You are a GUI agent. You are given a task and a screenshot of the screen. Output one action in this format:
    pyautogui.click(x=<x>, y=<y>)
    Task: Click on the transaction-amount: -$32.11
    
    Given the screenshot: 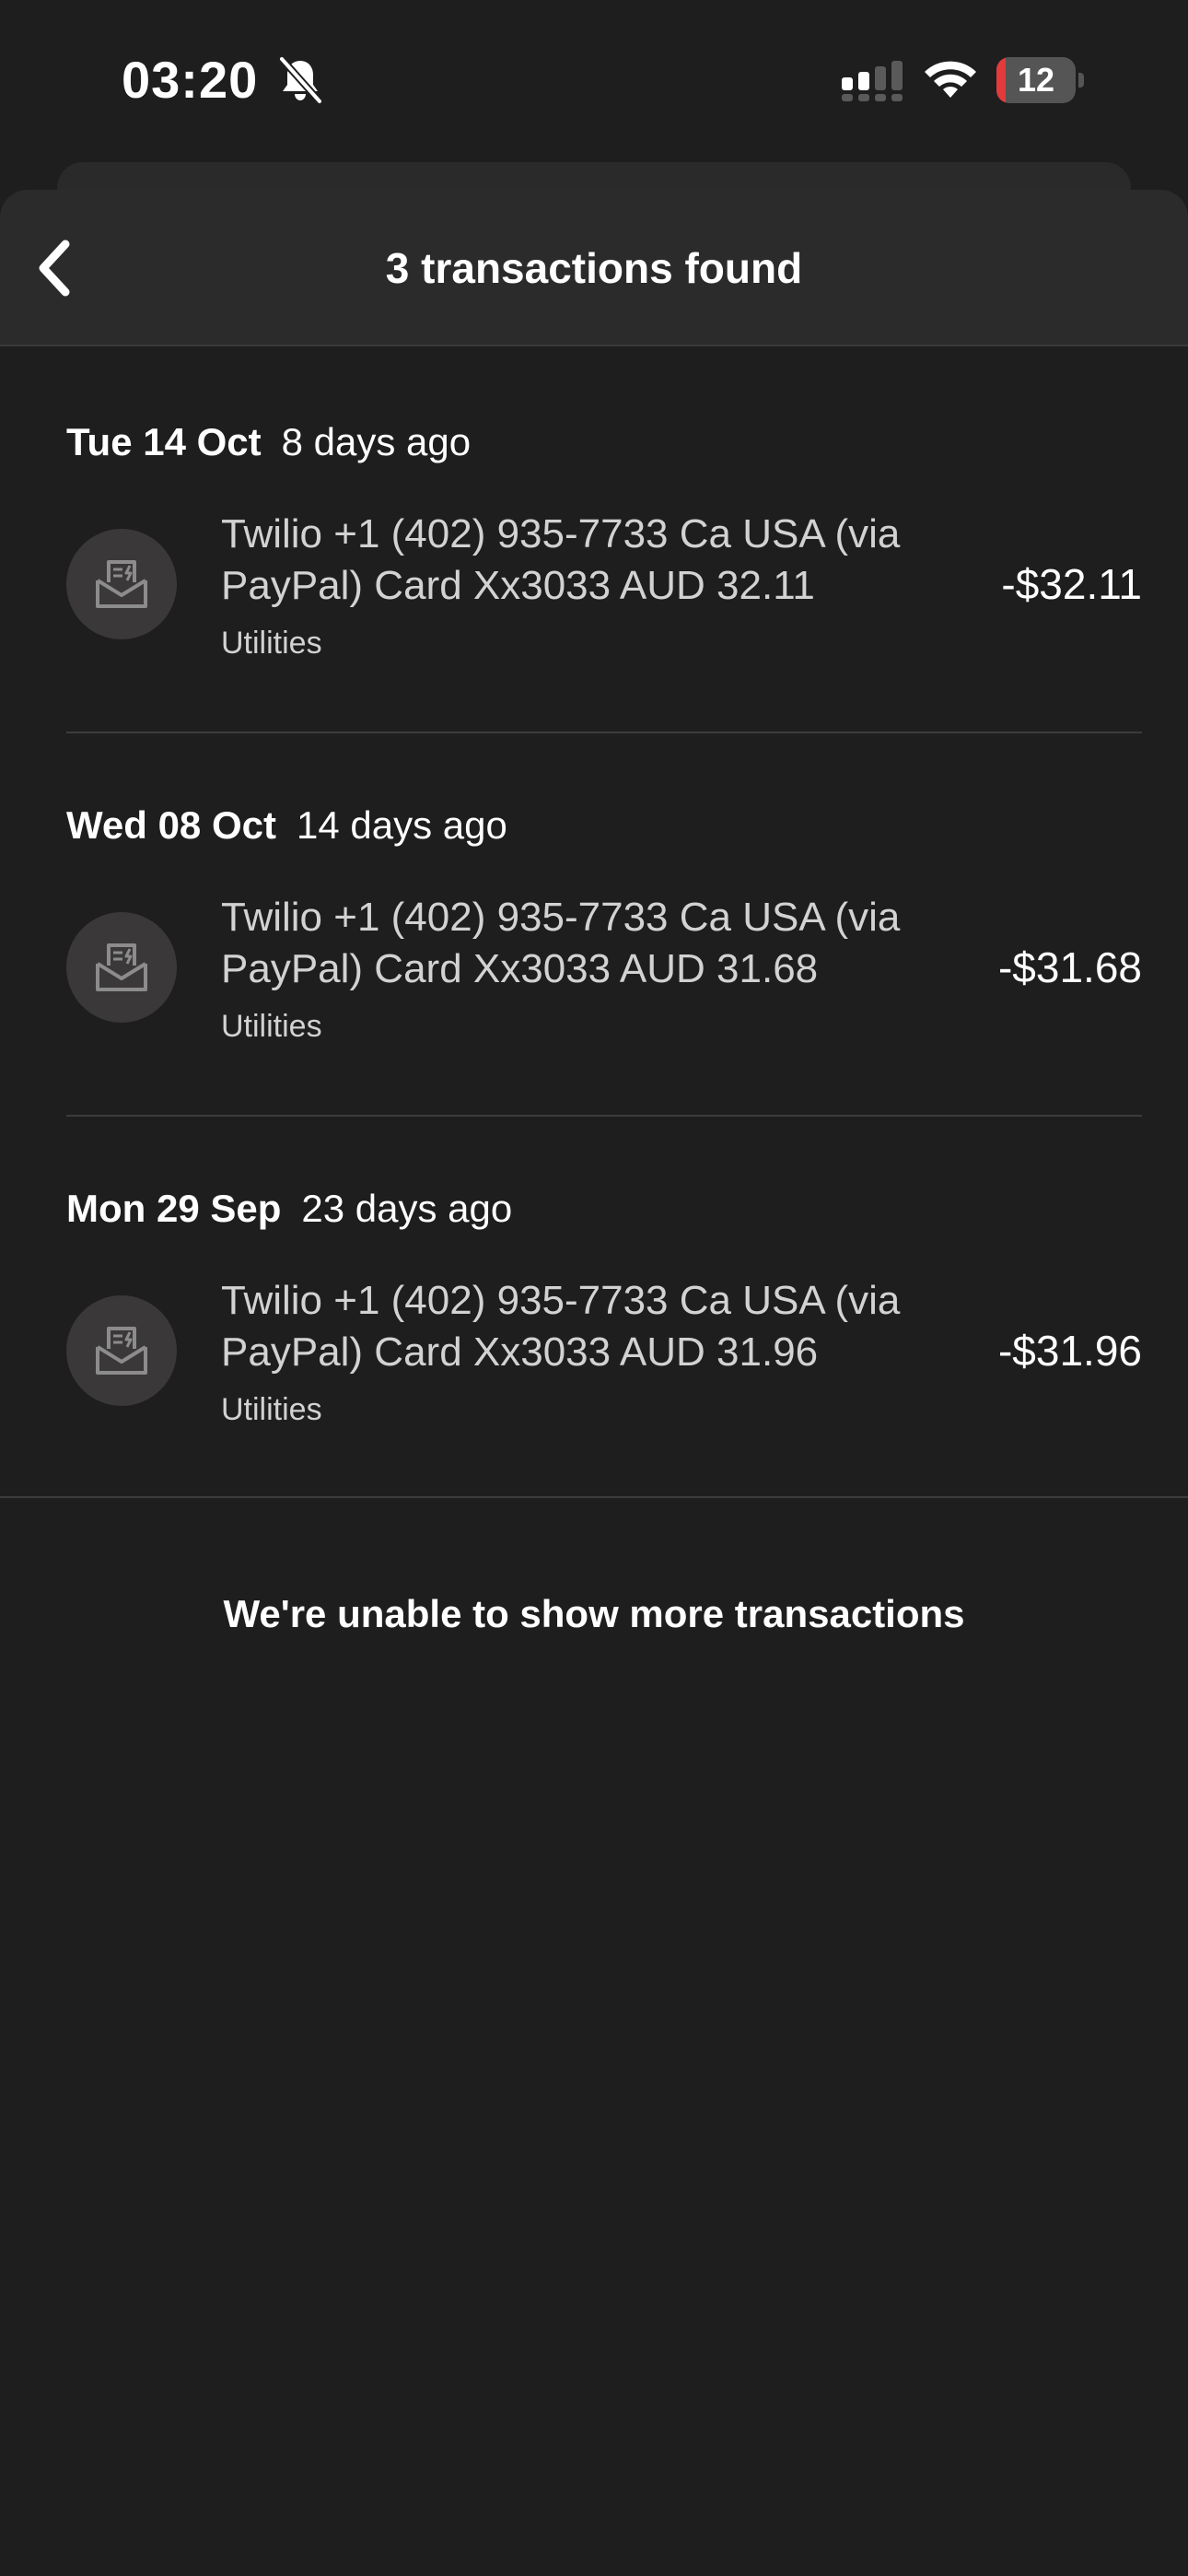 What is the action you would take?
    pyautogui.click(x=1071, y=584)
    